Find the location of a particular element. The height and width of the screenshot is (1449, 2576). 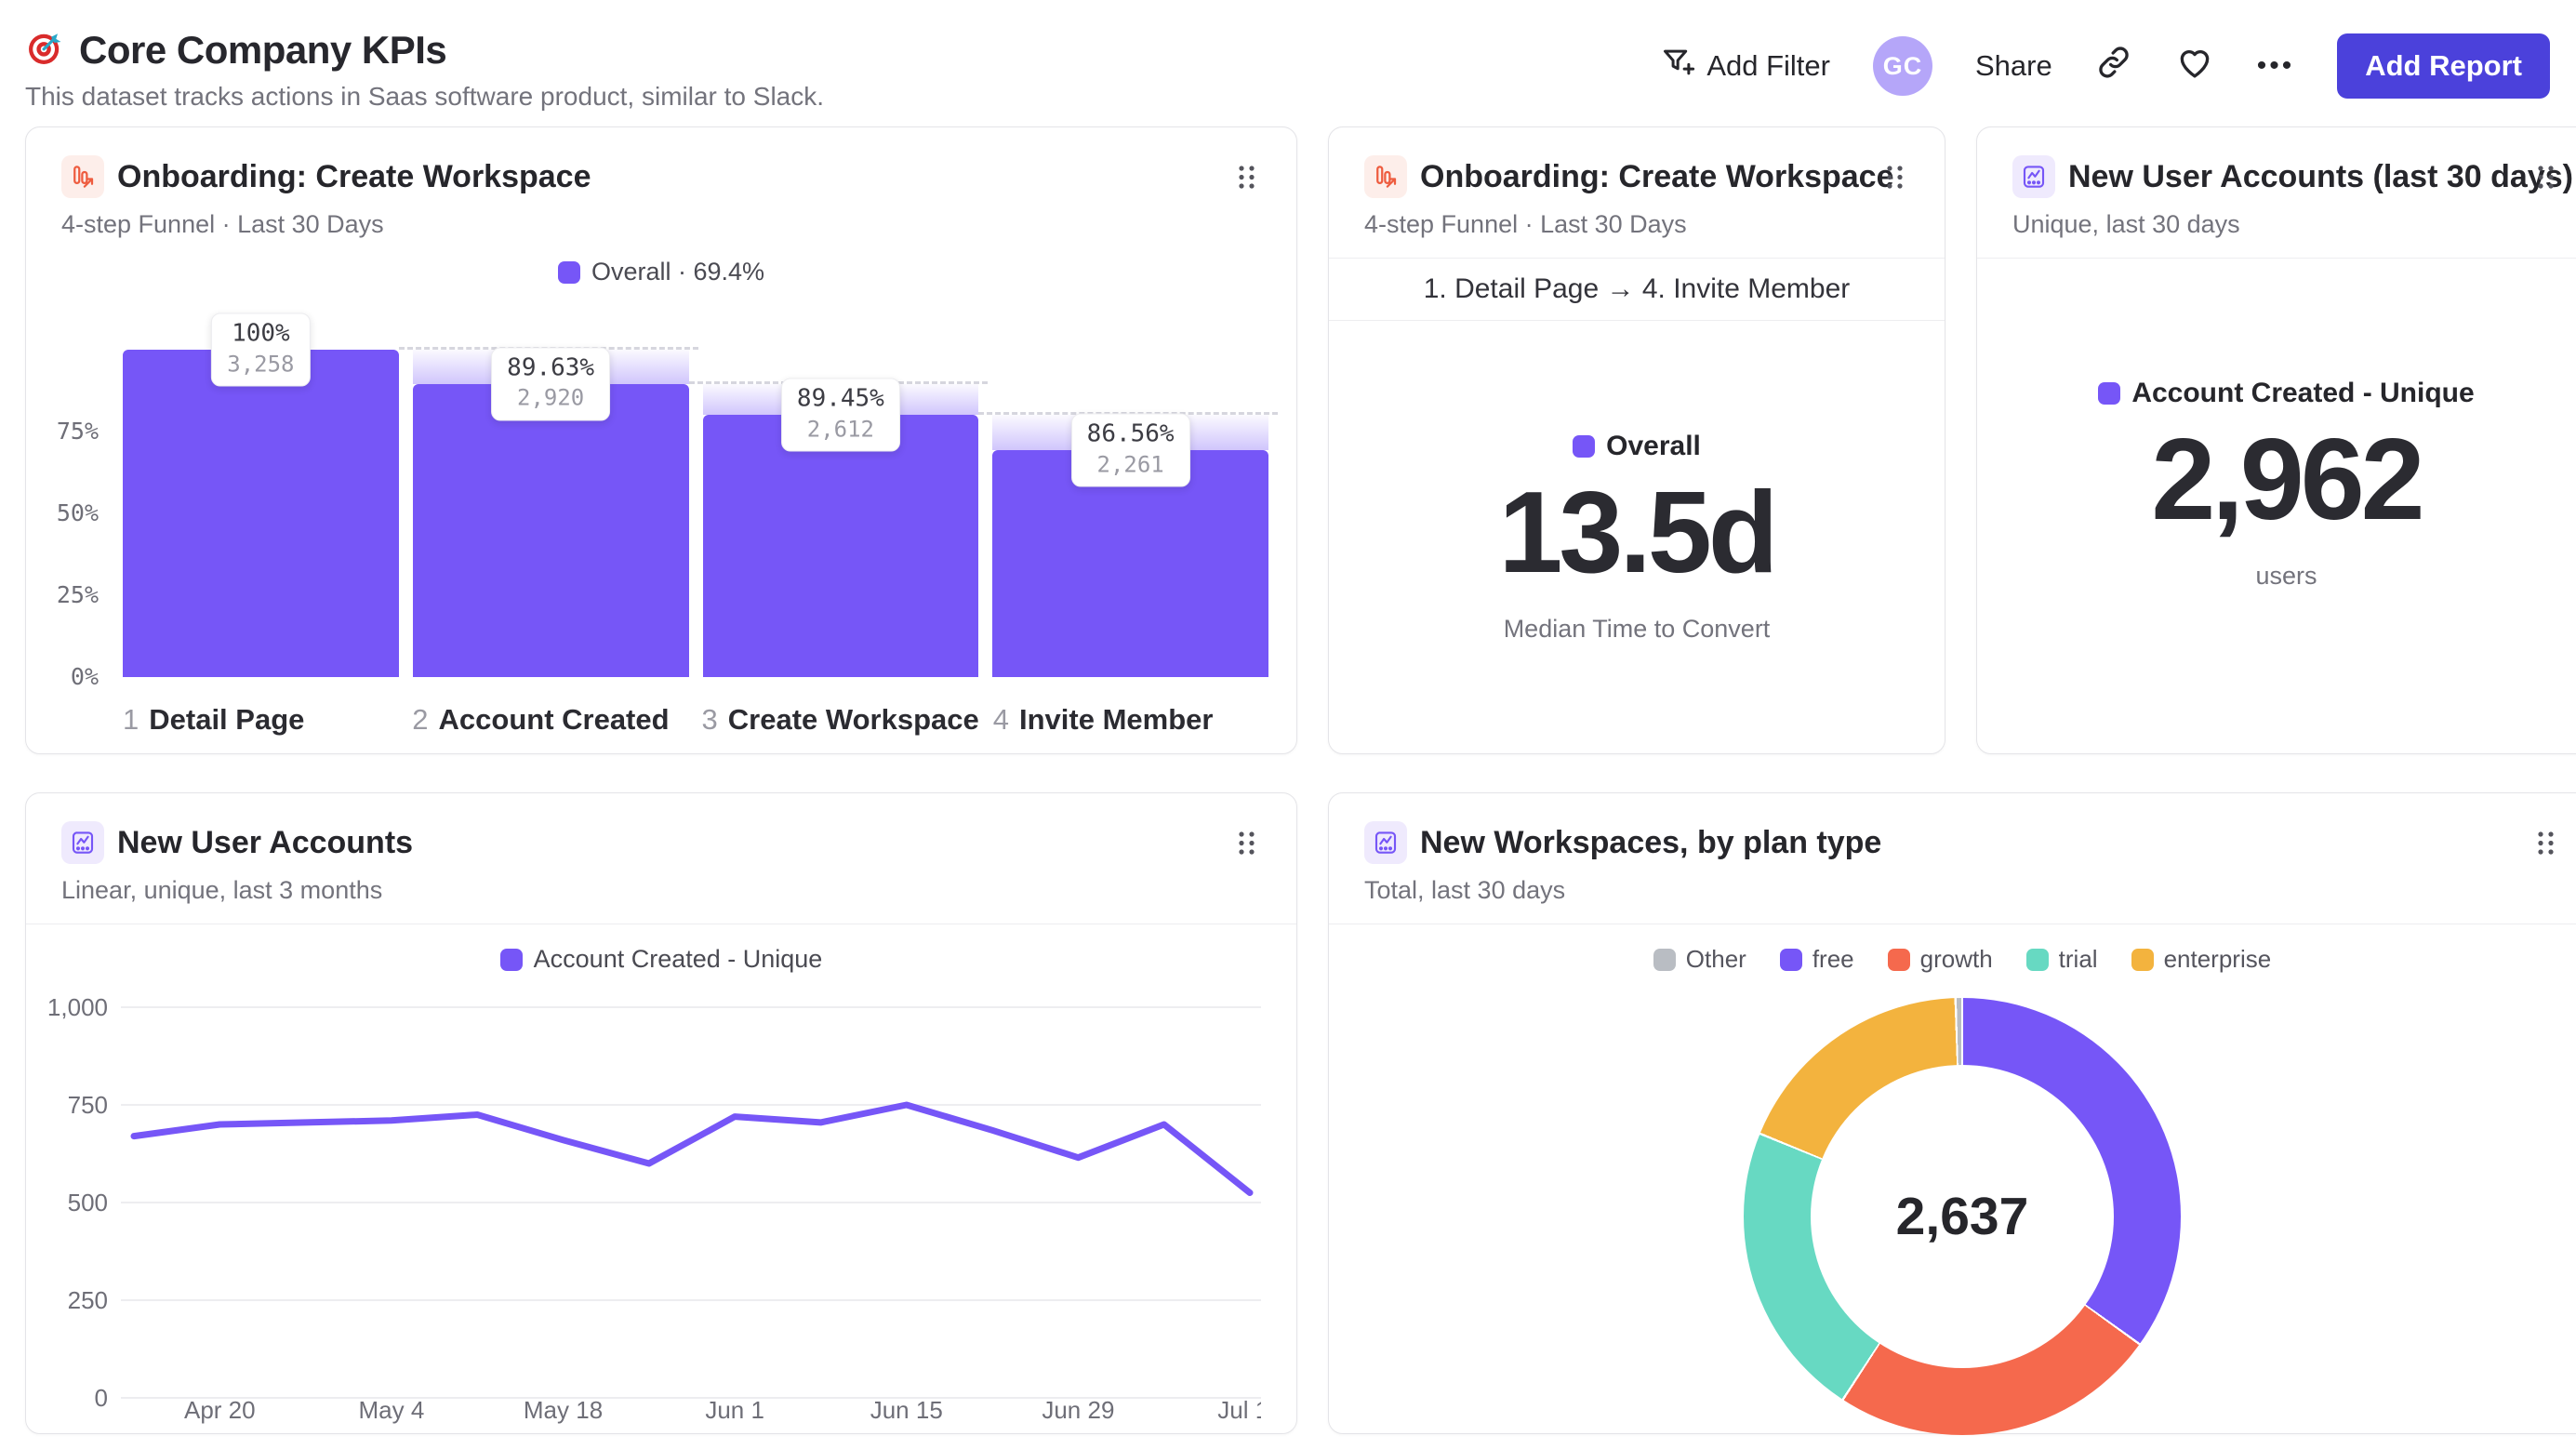

funnel-bar-group: 89.63% 2,920 is located at coordinates (548, 512).